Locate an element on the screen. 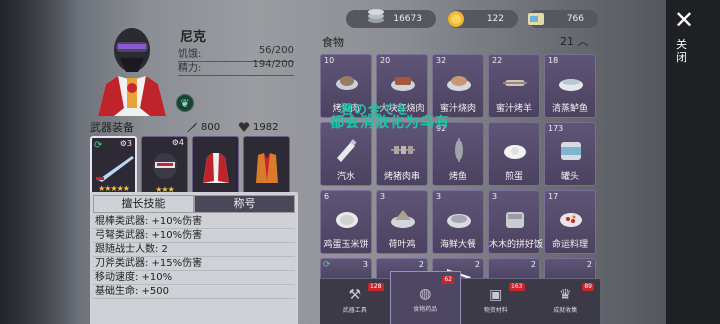 The width and height of the screenshot is (720, 324). food-item: 173 罐头 is located at coordinates (570, 154).